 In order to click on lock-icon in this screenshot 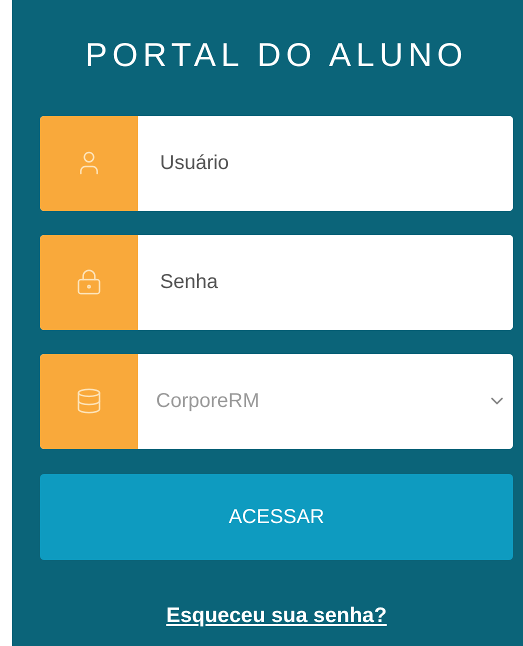, I will do `click(89, 282)`.